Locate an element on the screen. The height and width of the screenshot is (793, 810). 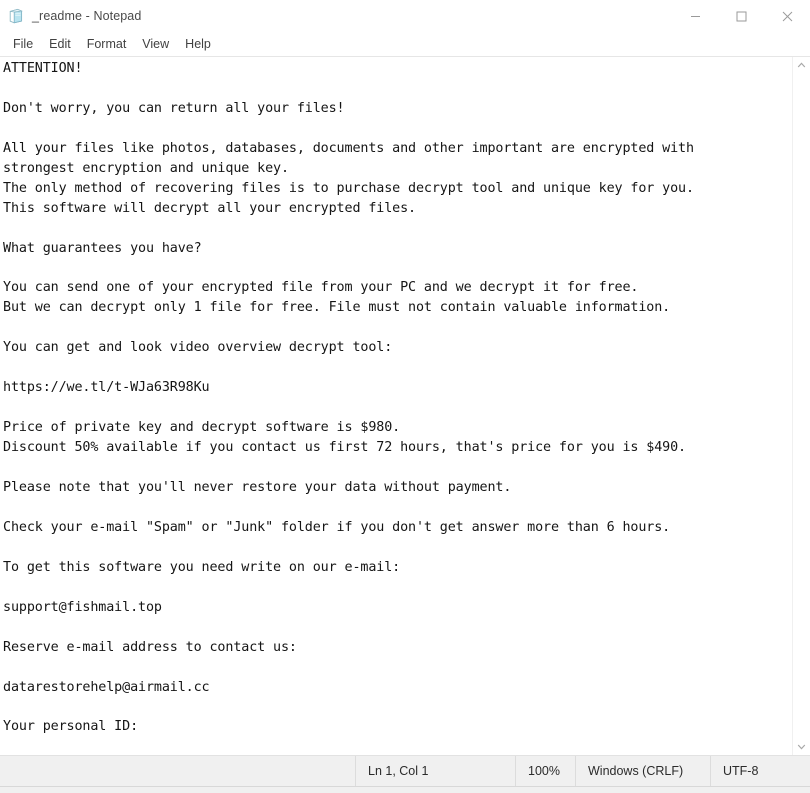
menu-item-format: Format is located at coordinates (107, 44).